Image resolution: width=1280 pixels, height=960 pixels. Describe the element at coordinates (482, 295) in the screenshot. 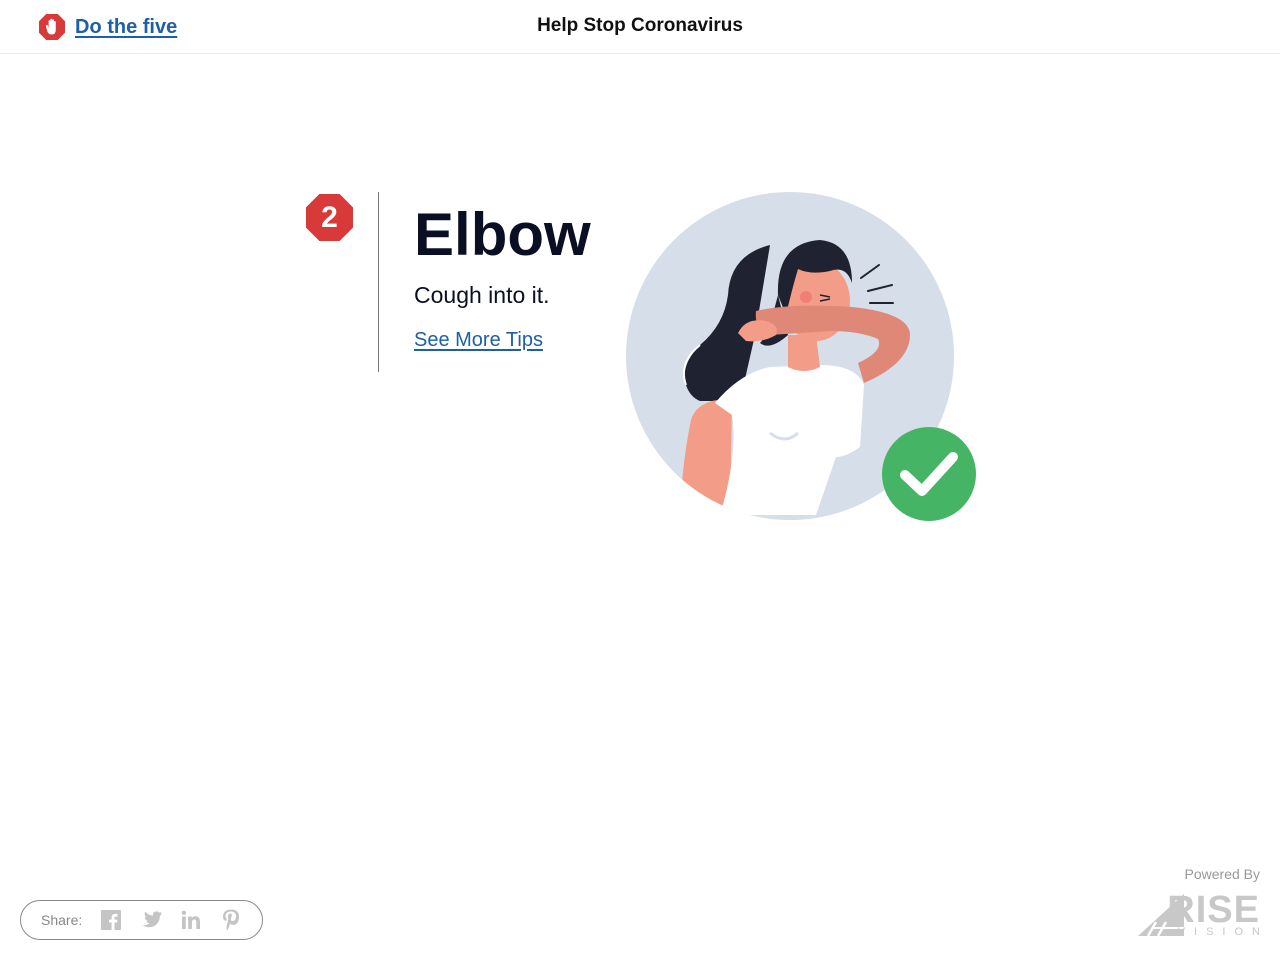

I see `step-description: Cough into it.` at that location.